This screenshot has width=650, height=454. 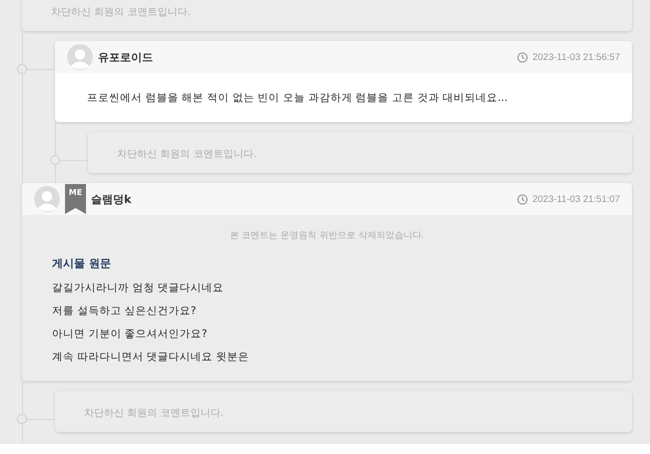 I want to click on original-post-title: 게시물 원문, so click(x=82, y=263).